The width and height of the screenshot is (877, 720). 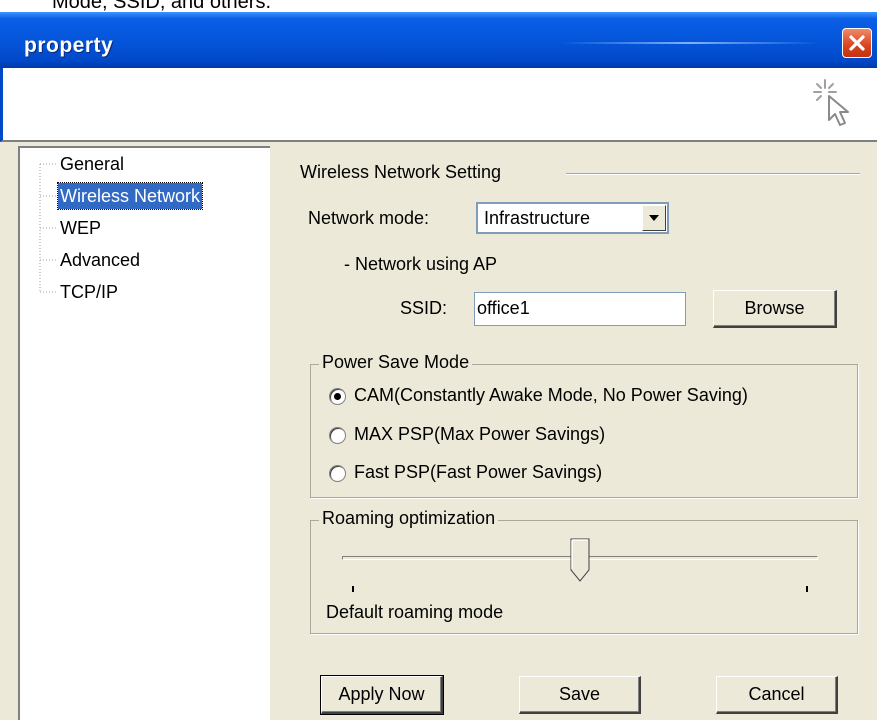 I want to click on tree-item-wep: WEP, so click(x=80, y=228).